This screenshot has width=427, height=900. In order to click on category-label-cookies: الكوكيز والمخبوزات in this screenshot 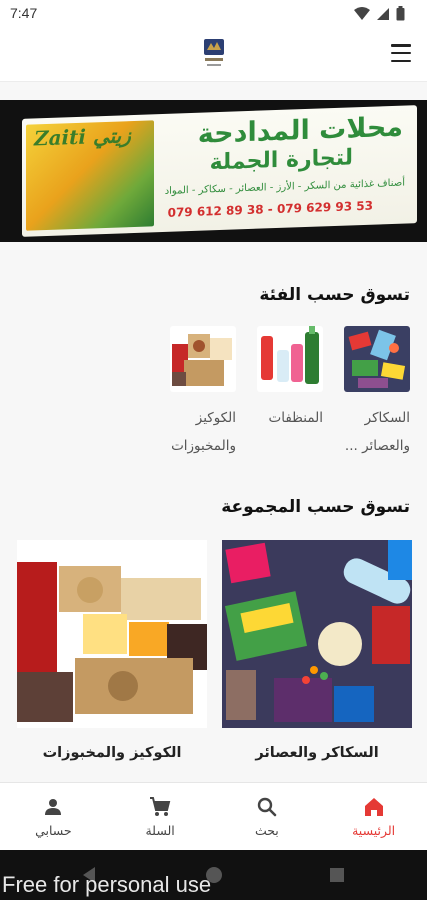, I will do `click(203, 432)`.